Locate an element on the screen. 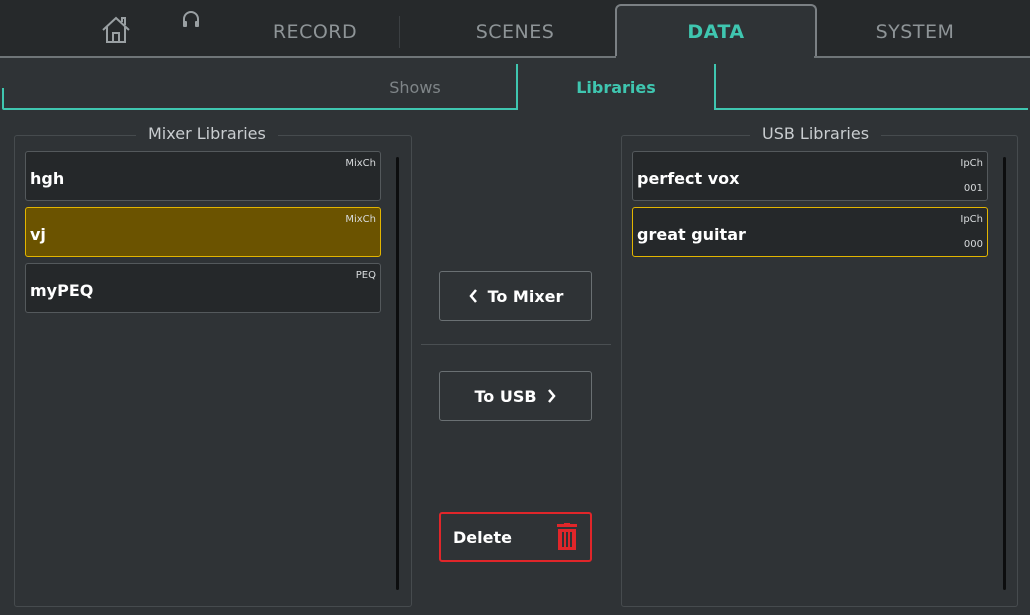 The height and width of the screenshot is (615, 1030). tab-system: SYSTEM is located at coordinates (915, 32).